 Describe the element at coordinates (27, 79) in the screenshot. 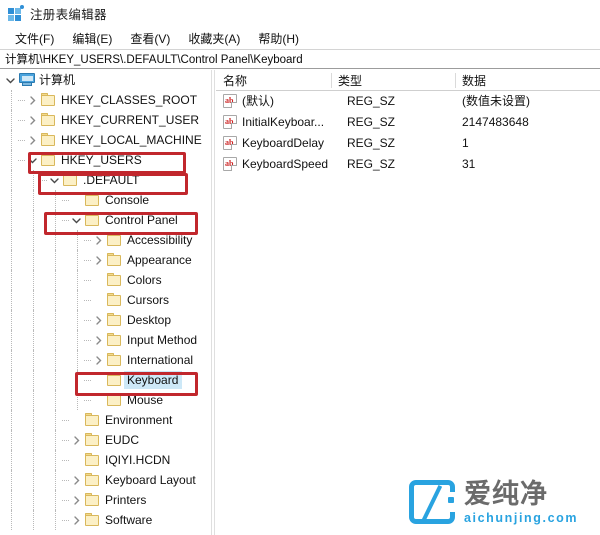

I see `computer-icon` at that location.